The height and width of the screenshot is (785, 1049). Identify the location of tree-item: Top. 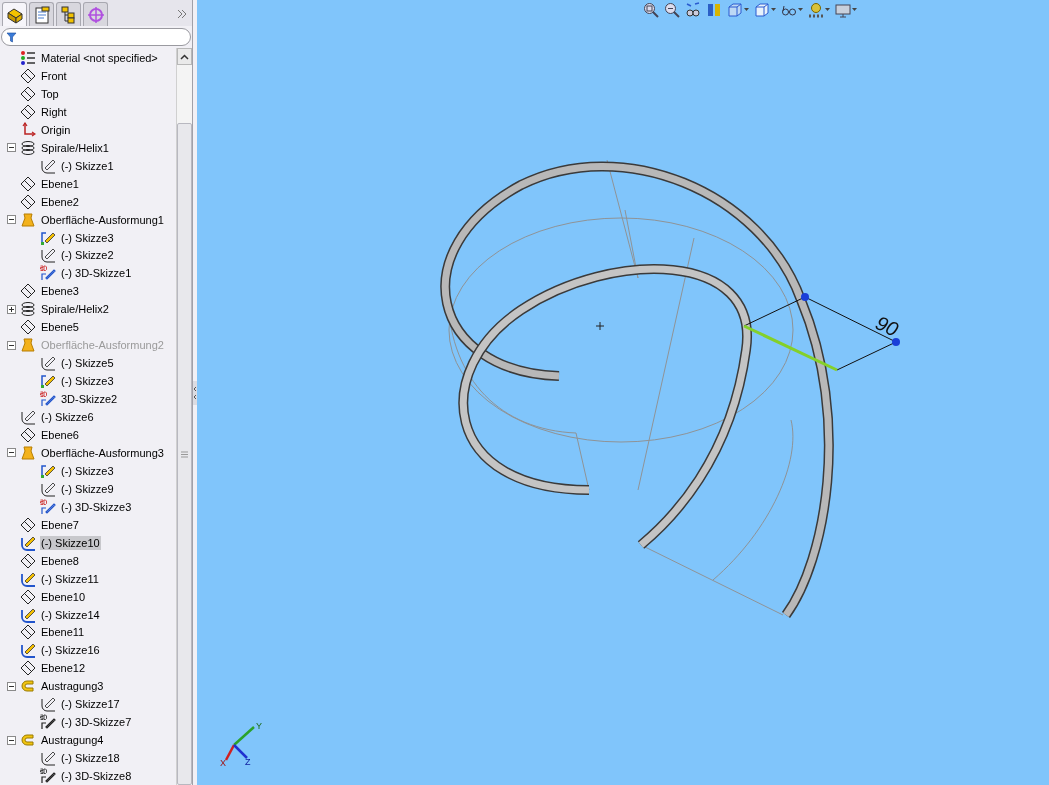
(50, 93).